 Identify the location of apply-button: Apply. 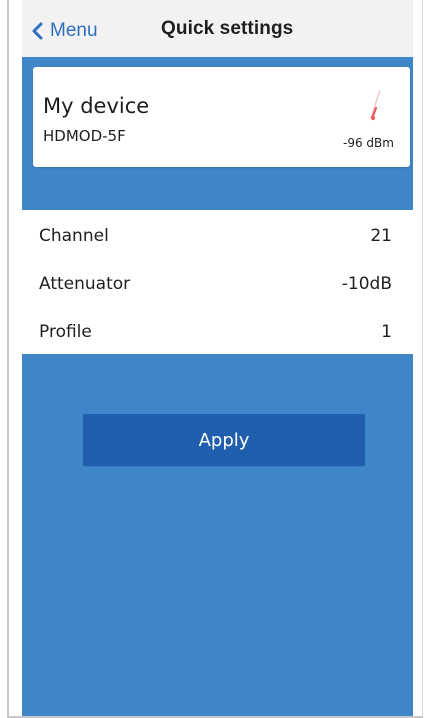
(224, 440).